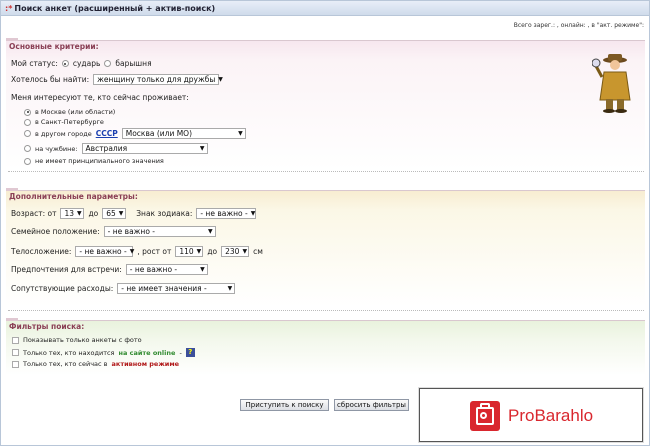  What do you see at coordinates (86, 63) in the screenshot?
I see `status-option-male: сударь` at bounding box center [86, 63].